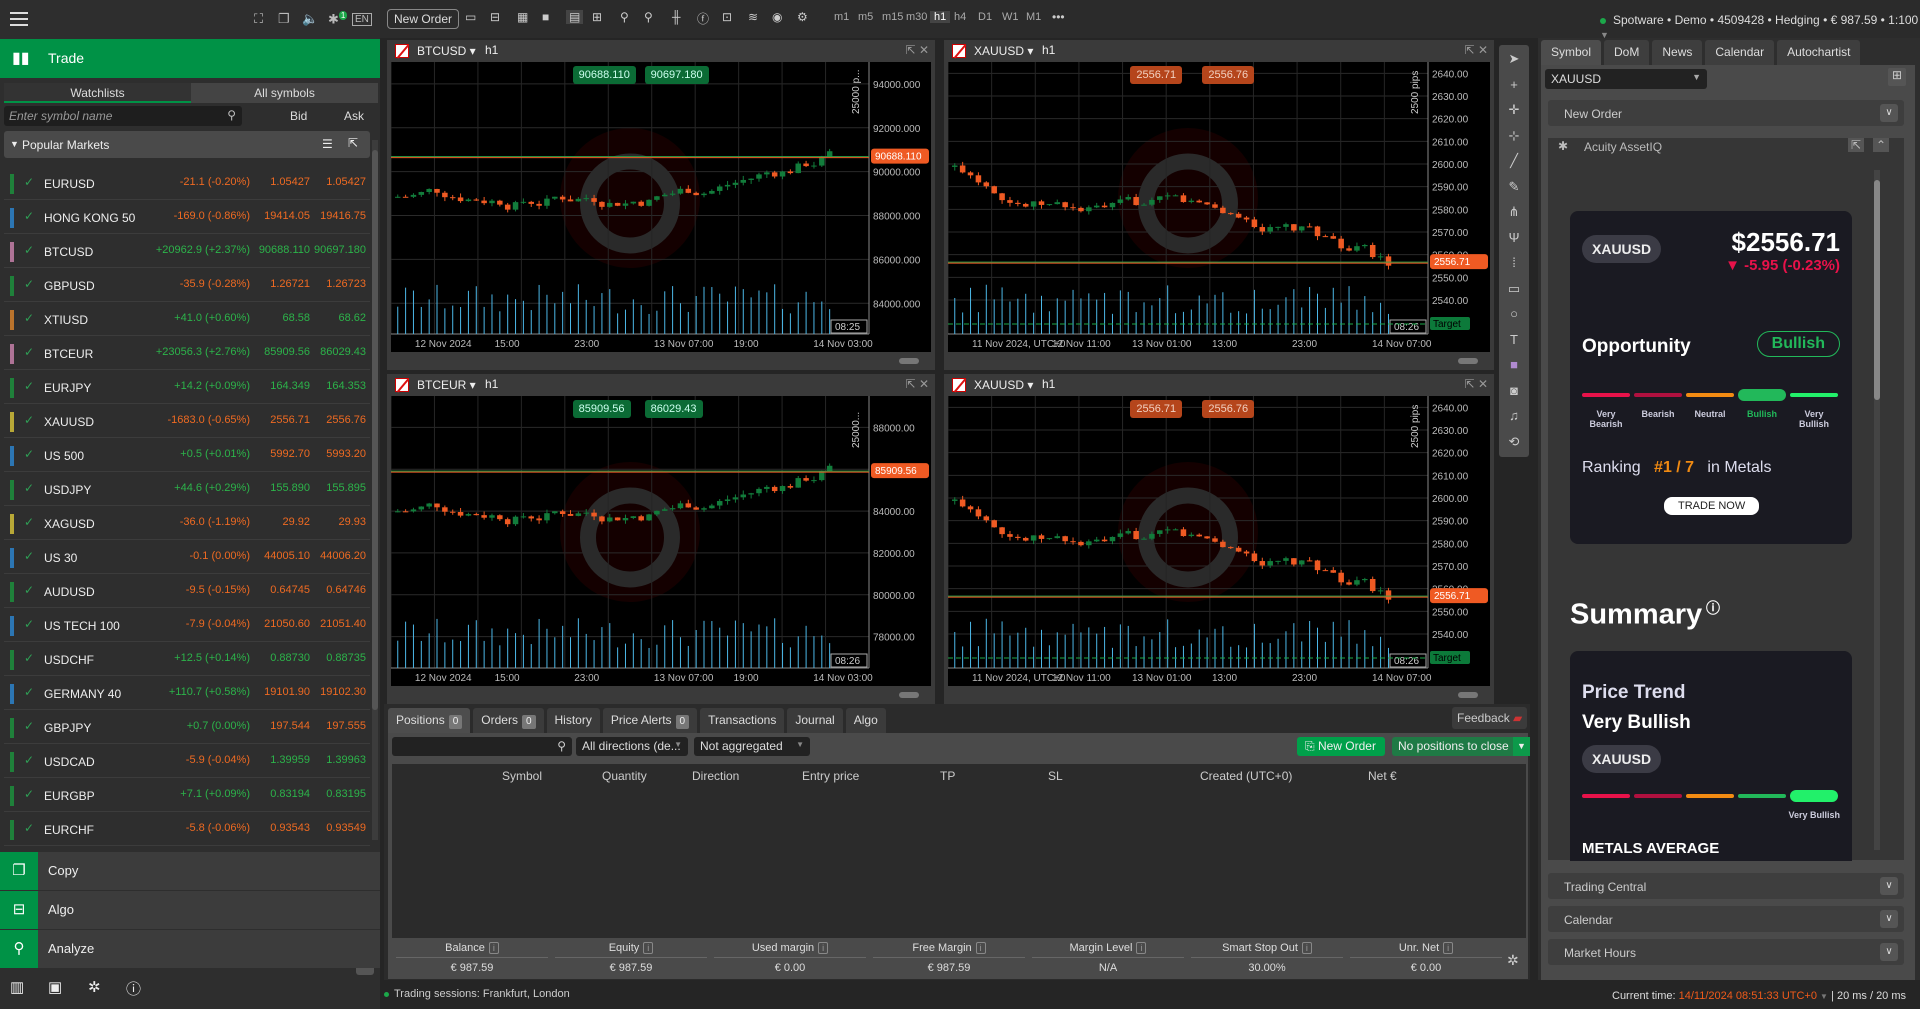  I want to click on tab-autochartist: Autochartist, so click(1819, 52).